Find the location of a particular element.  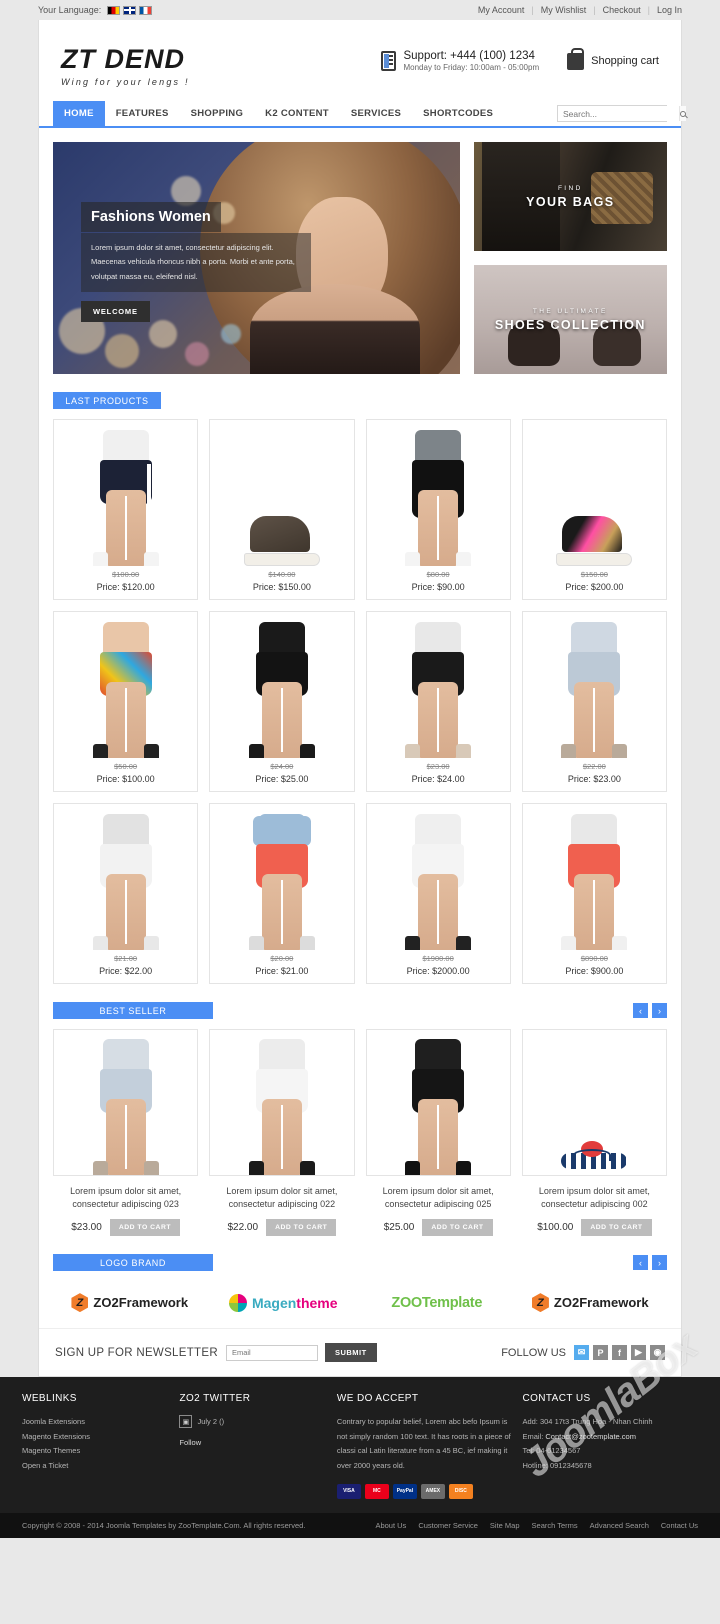

search-box is located at coordinates (621, 113).